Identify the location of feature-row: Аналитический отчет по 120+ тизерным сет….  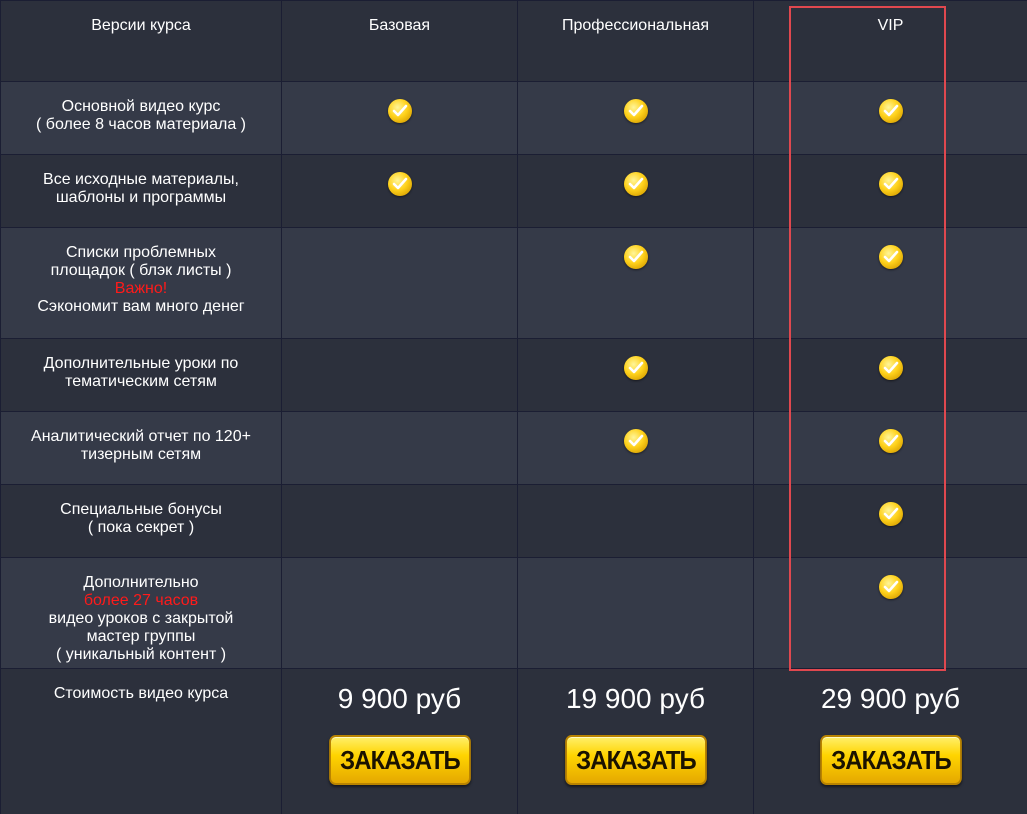
(513, 448).